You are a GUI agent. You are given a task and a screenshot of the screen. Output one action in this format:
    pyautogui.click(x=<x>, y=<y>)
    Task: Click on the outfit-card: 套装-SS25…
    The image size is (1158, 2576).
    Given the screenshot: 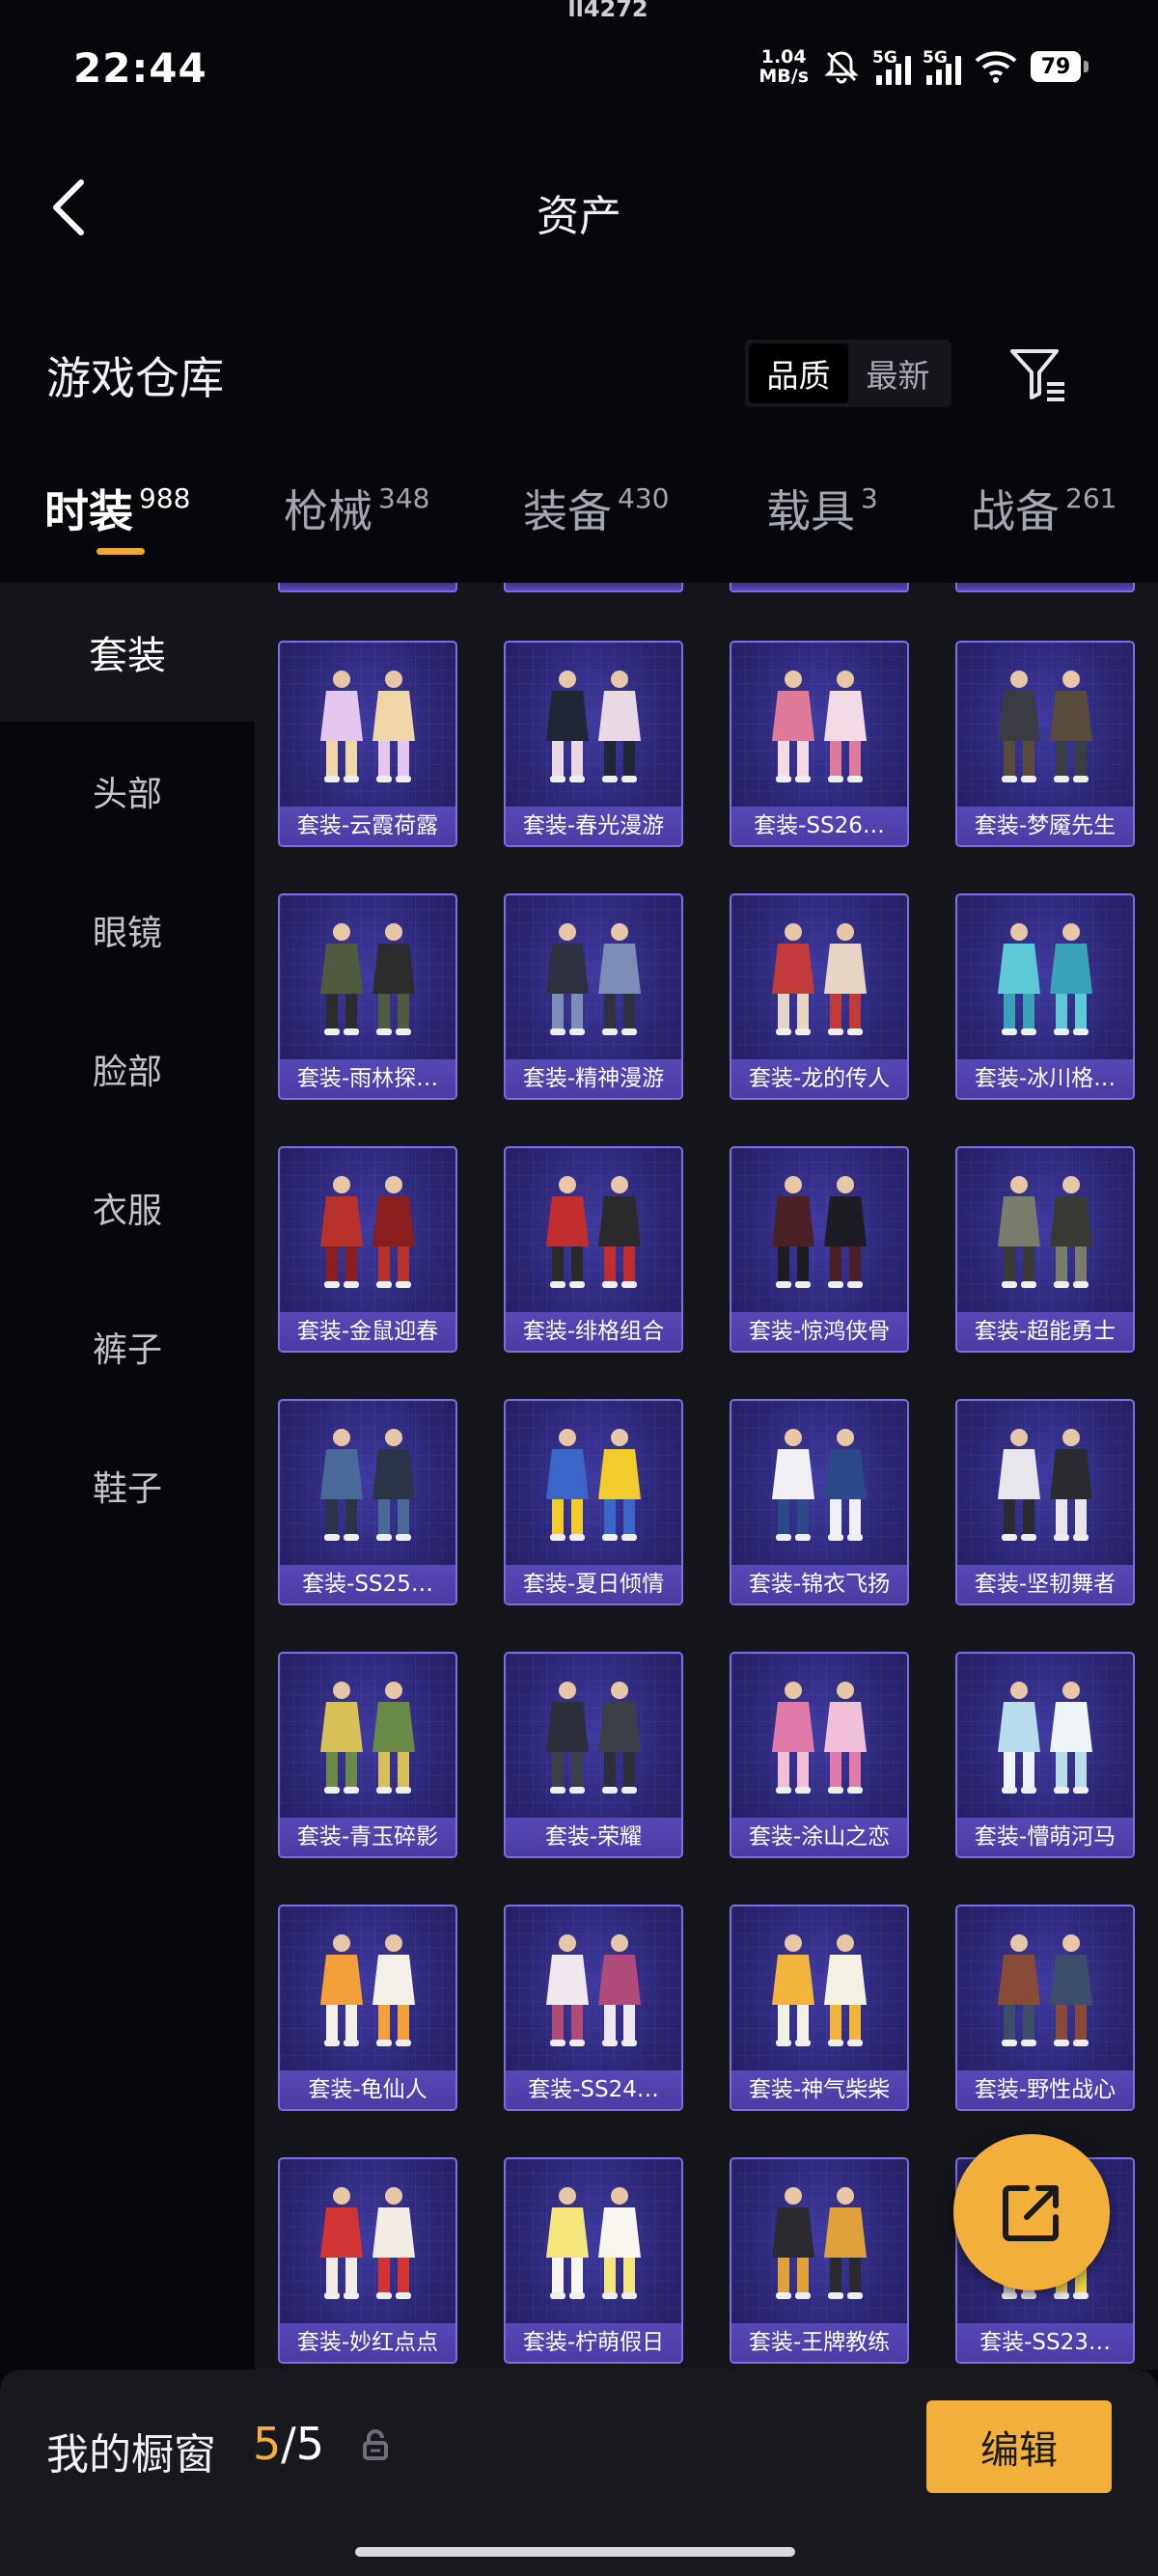 What is the action you would take?
    pyautogui.click(x=367, y=1502)
    